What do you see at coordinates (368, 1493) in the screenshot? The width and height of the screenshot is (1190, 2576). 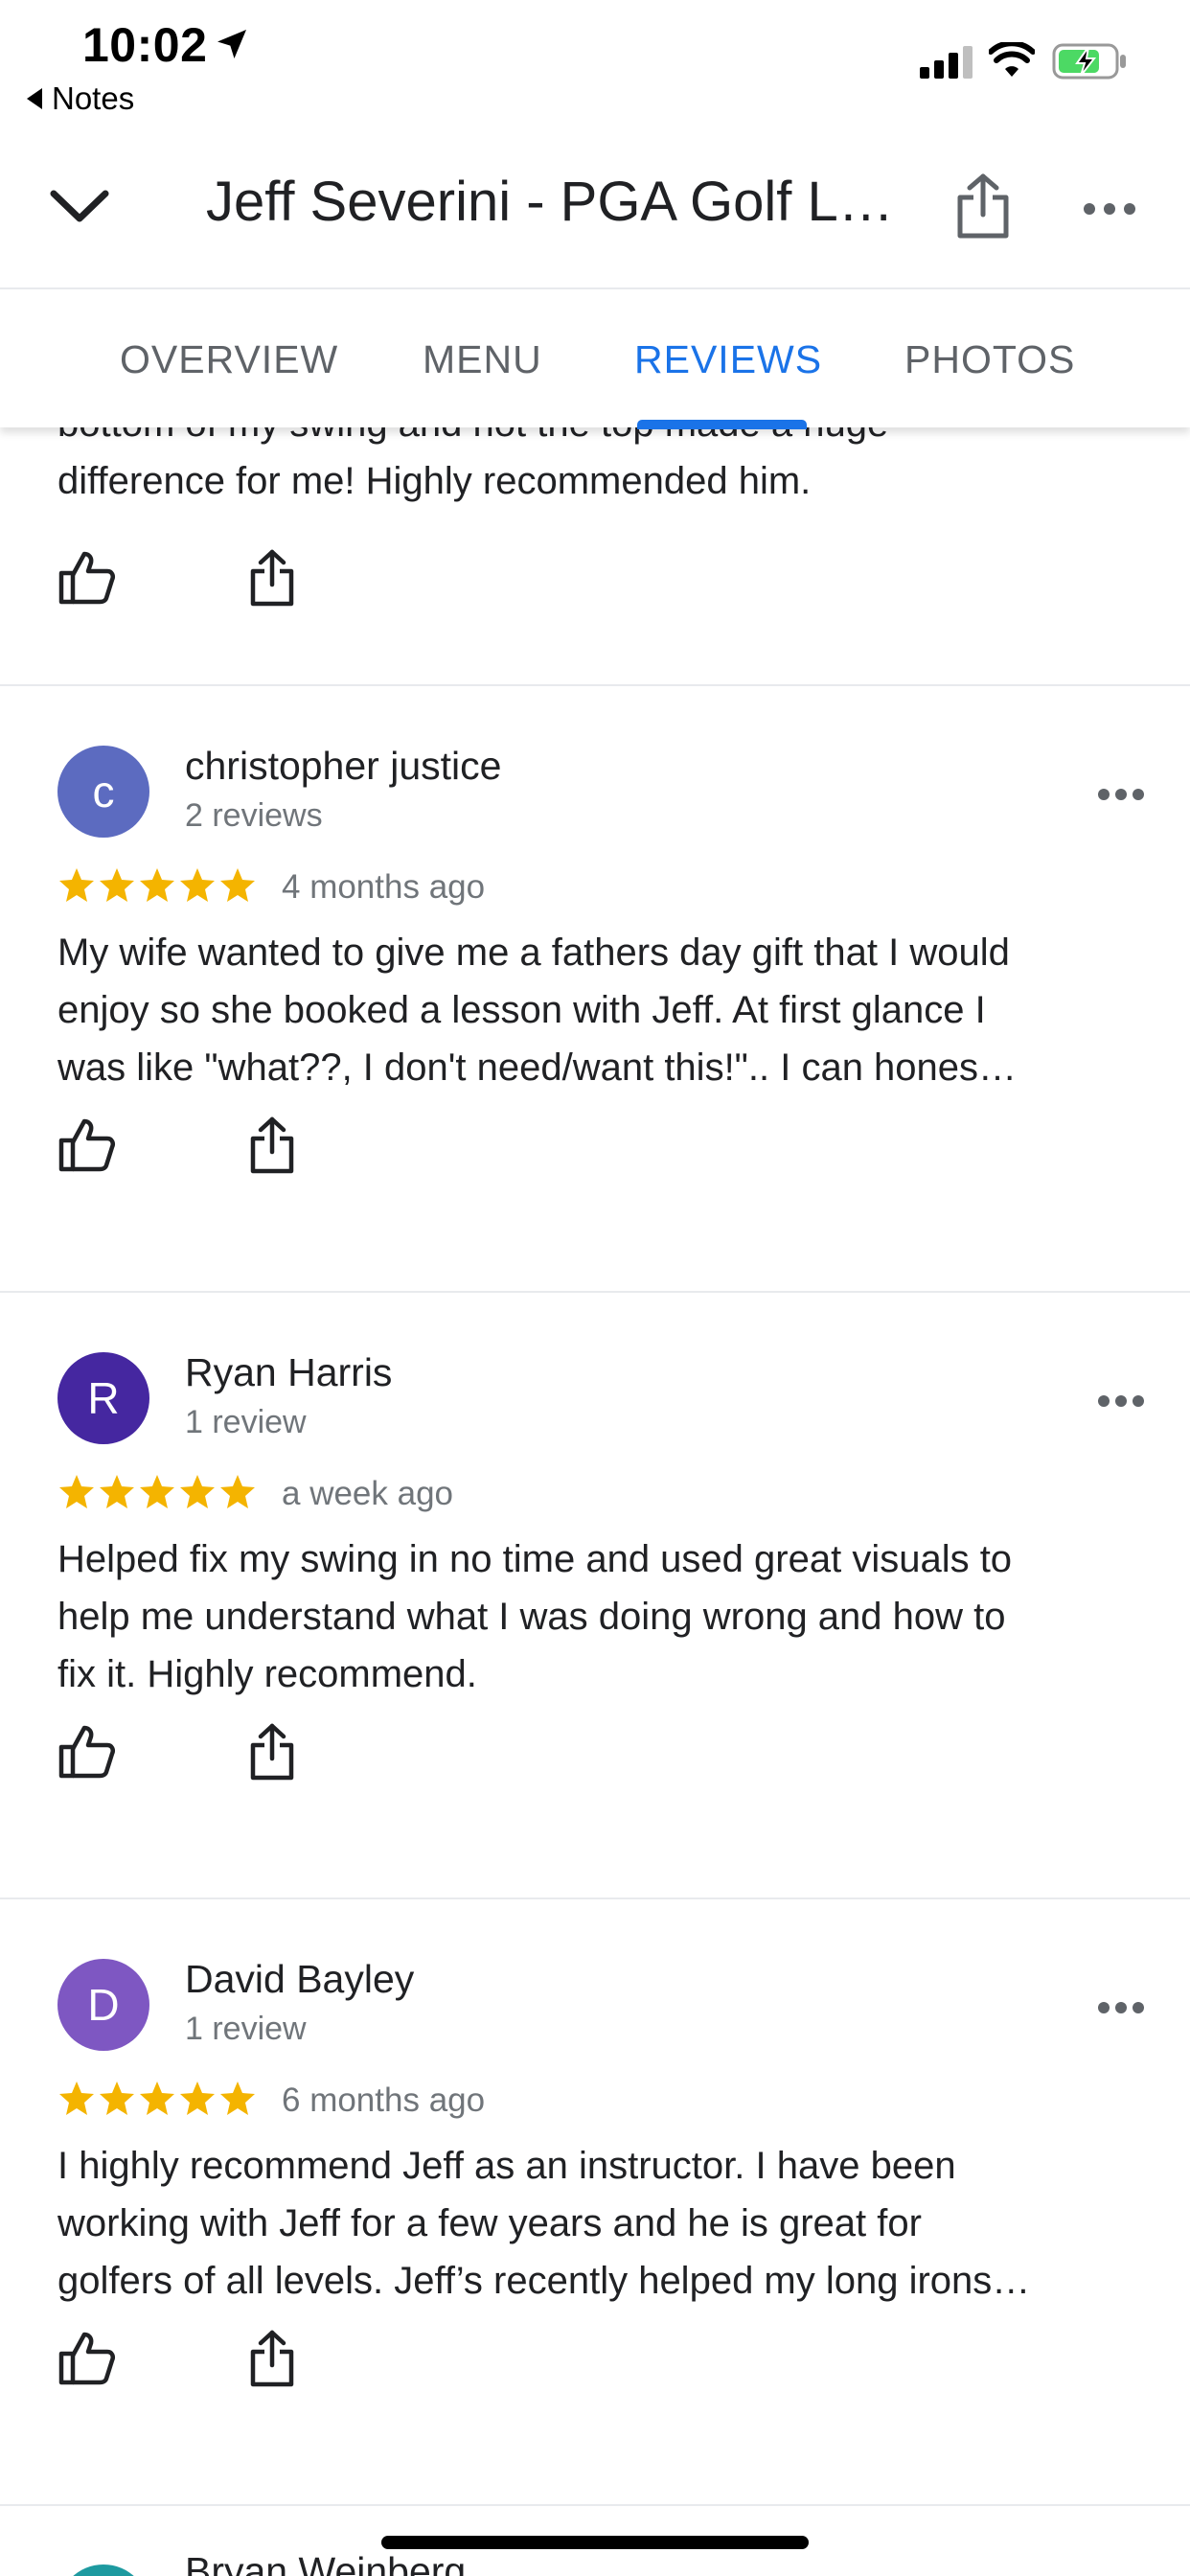 I see `review-time: a week ago` at bounding box center [368, 1493].